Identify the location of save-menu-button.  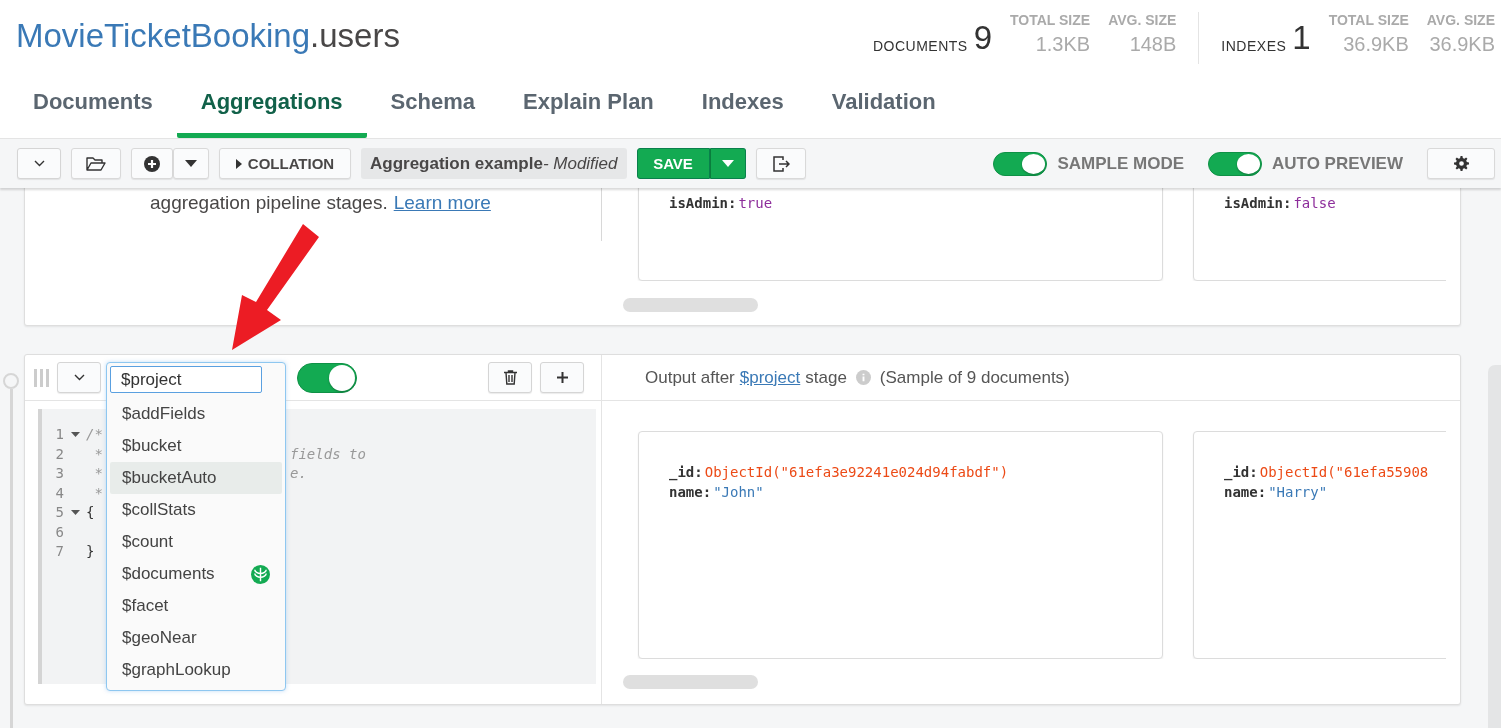
(727, 163).